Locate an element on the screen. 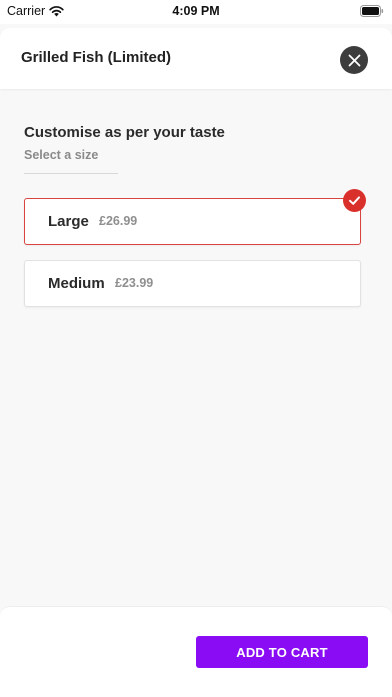  customise-title: Customise as per your taste is located at coordinates (124, 132).